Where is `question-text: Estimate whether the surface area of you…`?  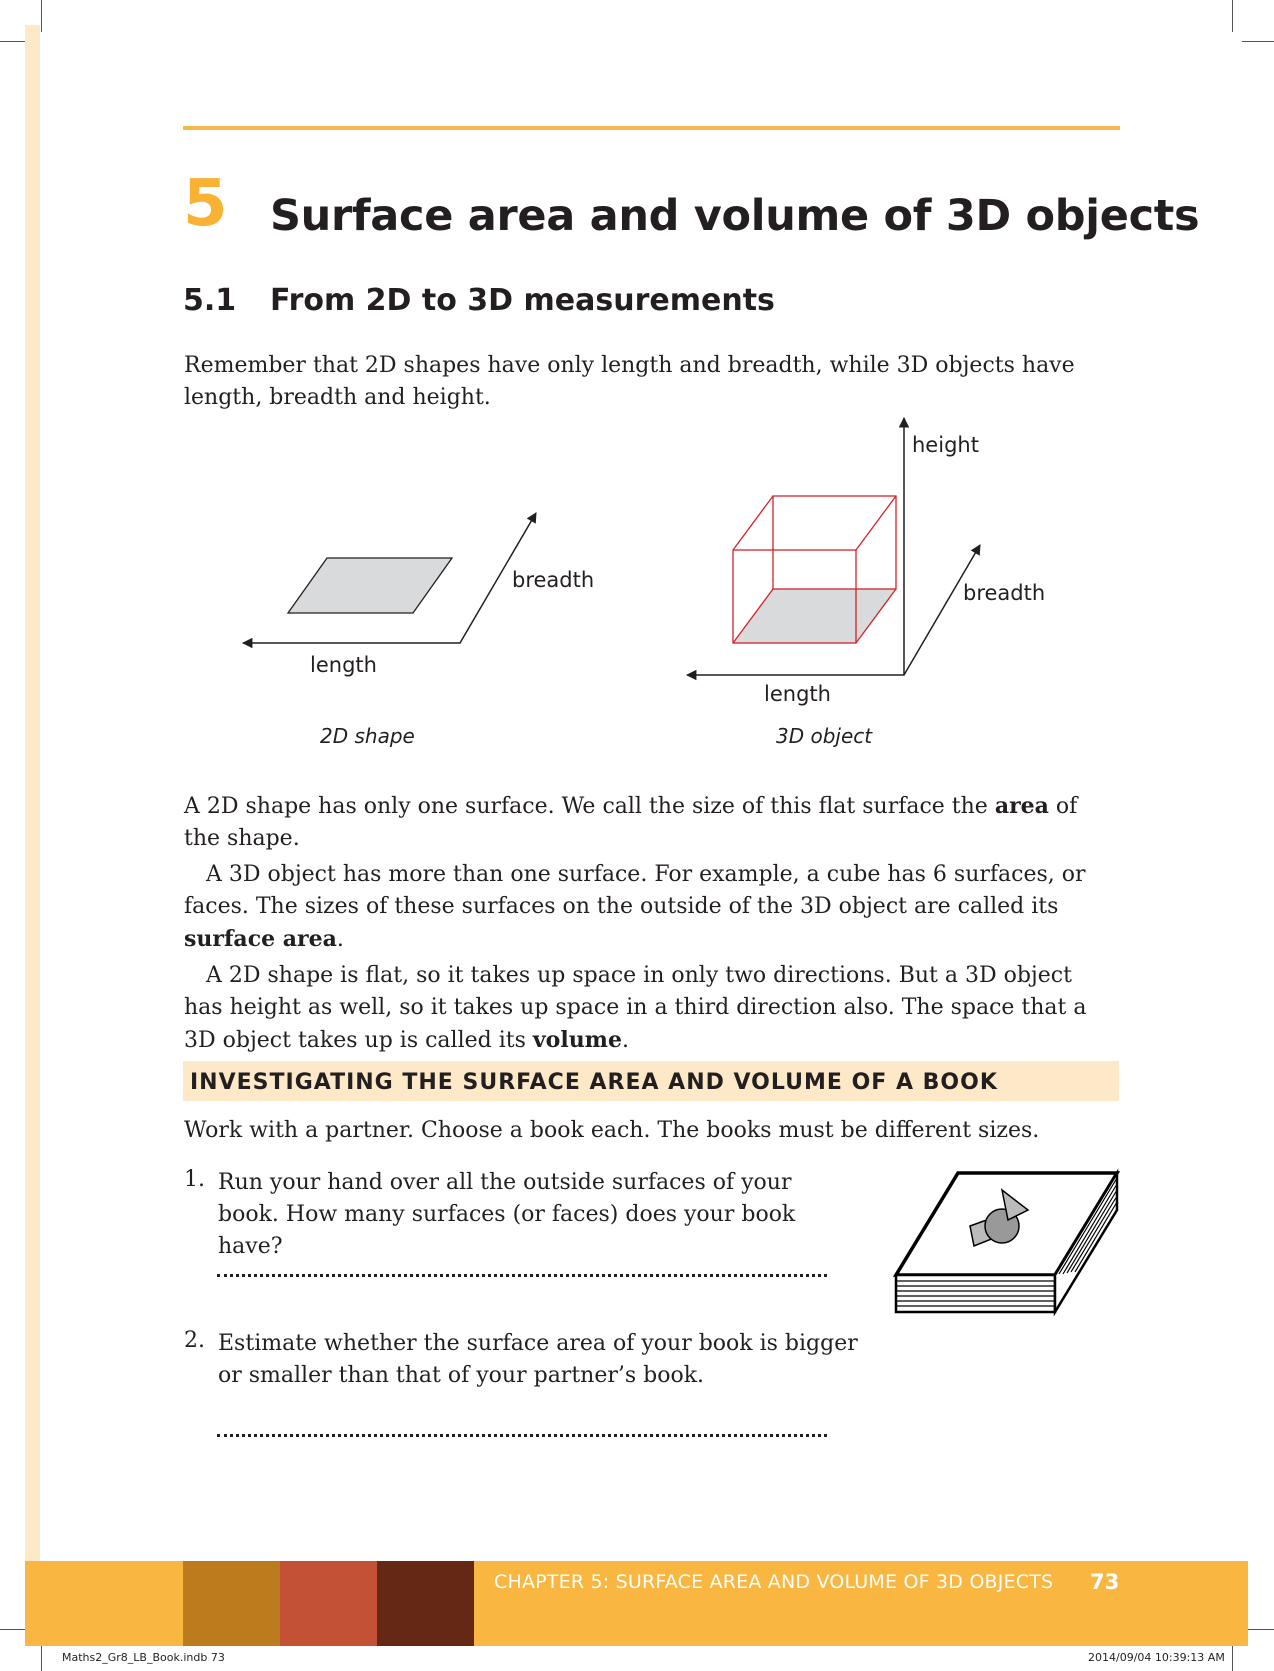
question-text: Estimate whether the surface area of you… is located at coordinates (538, 1359).